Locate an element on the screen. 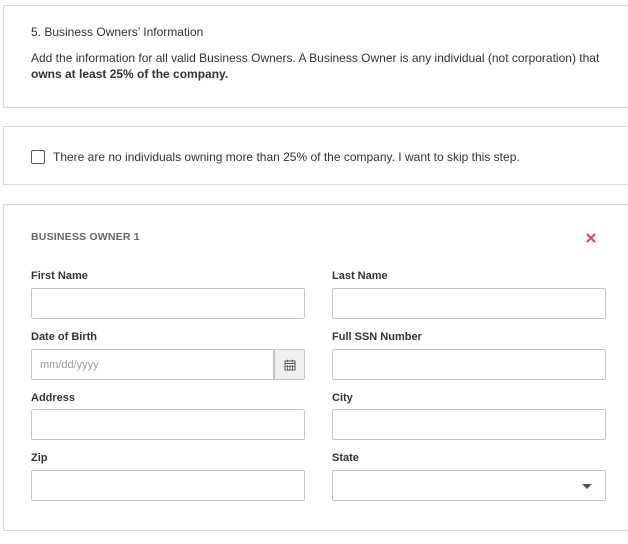 Image resolution: width=628 pixels, height=544 pixels. city-label: City is located at coordinates (342, 398).